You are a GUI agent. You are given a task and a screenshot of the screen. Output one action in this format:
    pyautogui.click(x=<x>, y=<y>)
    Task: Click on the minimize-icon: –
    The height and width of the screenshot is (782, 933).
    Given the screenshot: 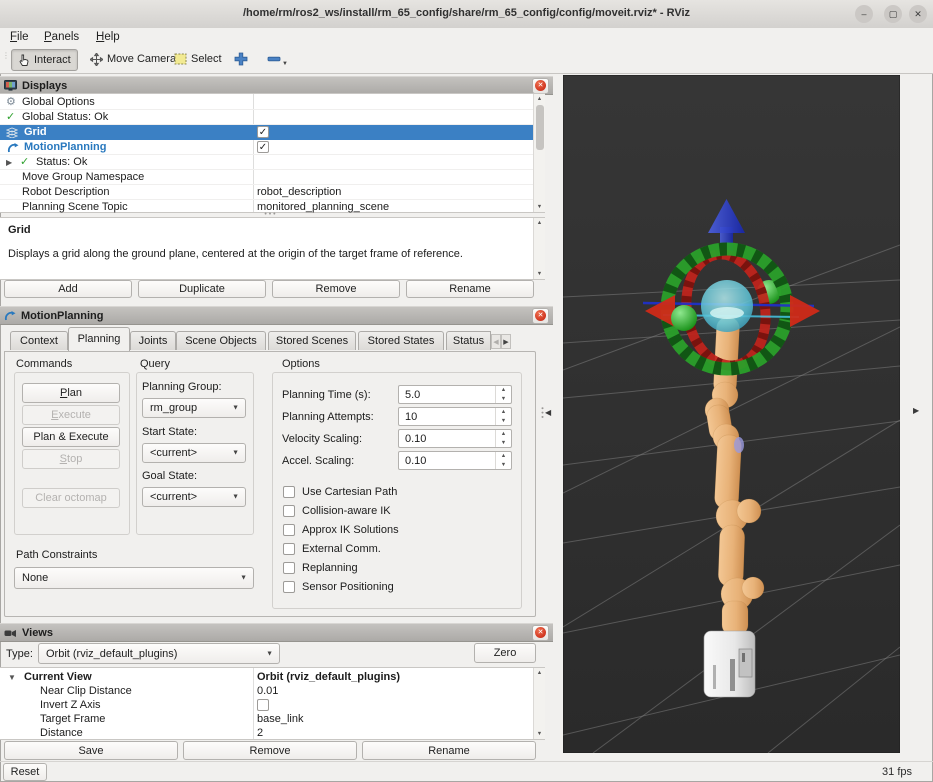 What is the action you would take?
    pyautogui.click(x=864, y=14)
    